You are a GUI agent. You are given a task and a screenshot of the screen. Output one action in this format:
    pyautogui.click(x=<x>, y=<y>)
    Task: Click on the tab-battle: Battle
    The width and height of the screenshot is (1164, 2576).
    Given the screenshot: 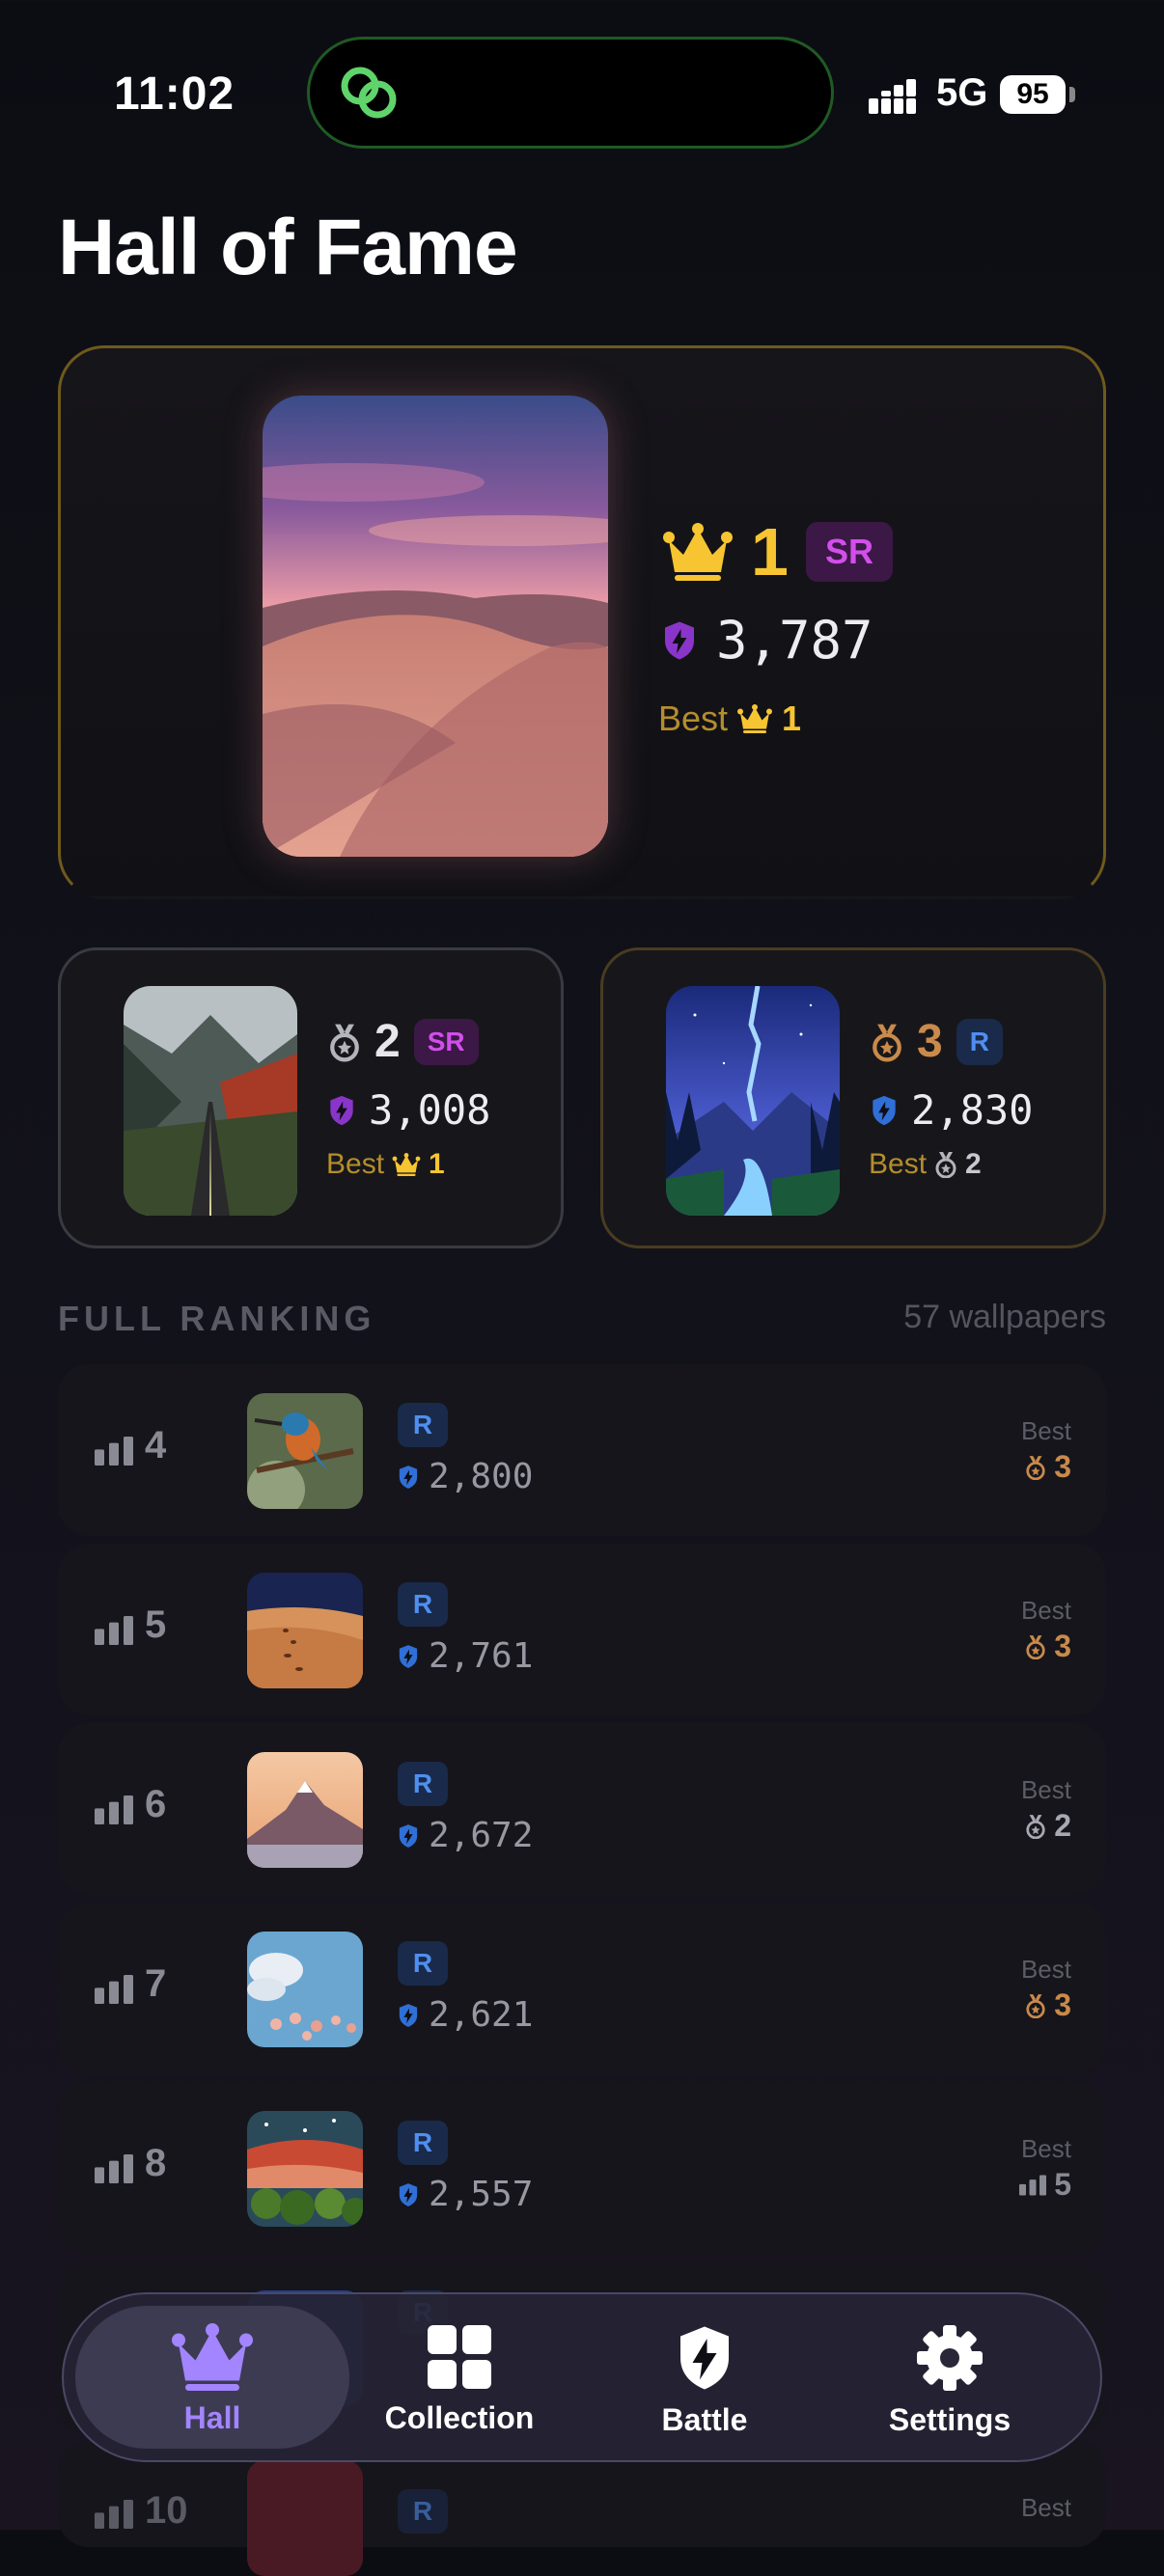 What is the action you would take?
    pyautogui.click(x=705, y=2380)
    